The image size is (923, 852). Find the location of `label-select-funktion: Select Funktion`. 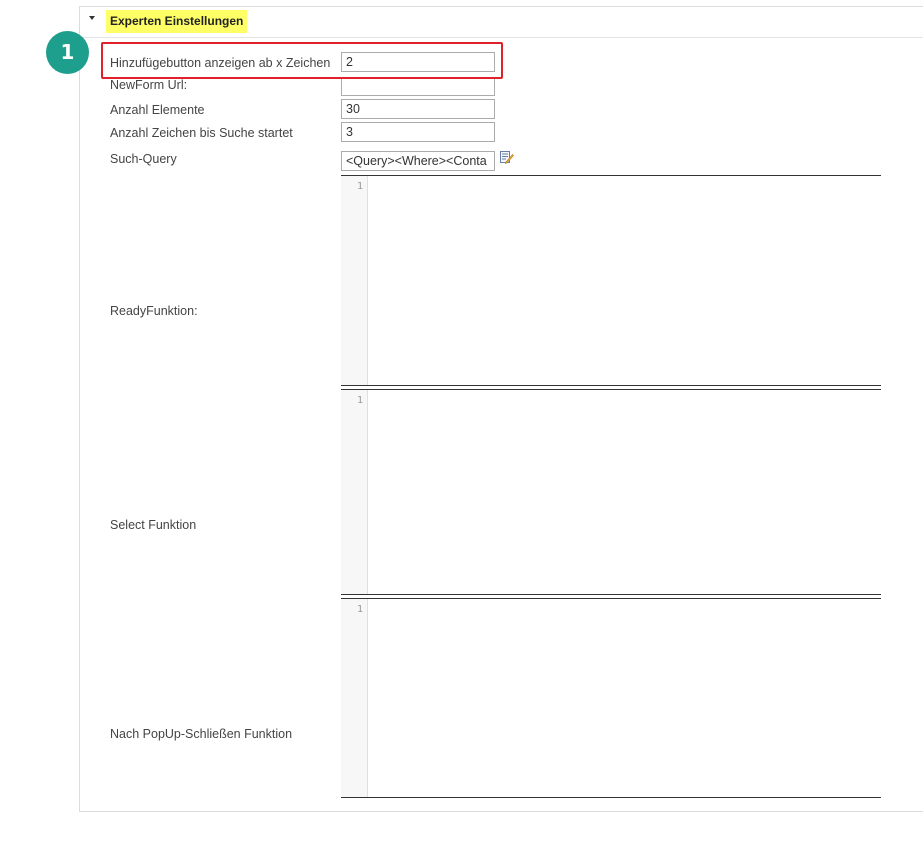

label-select-funktion: Select Funktion is located at coordinates (153, 525).